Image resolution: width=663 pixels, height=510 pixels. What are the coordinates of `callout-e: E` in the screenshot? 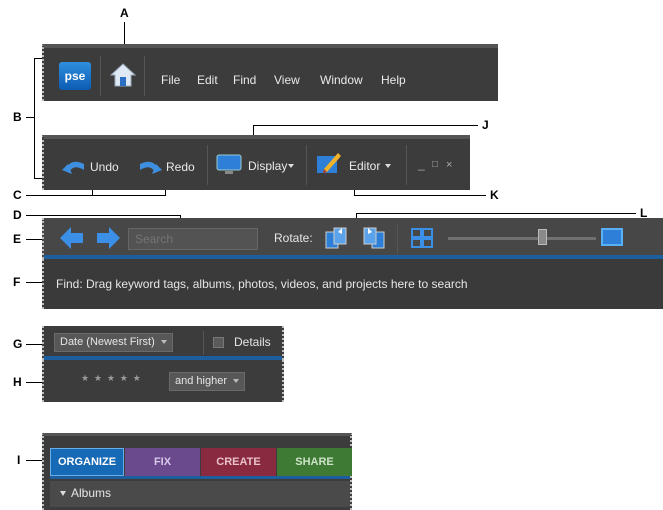 It's located at (17, 239).